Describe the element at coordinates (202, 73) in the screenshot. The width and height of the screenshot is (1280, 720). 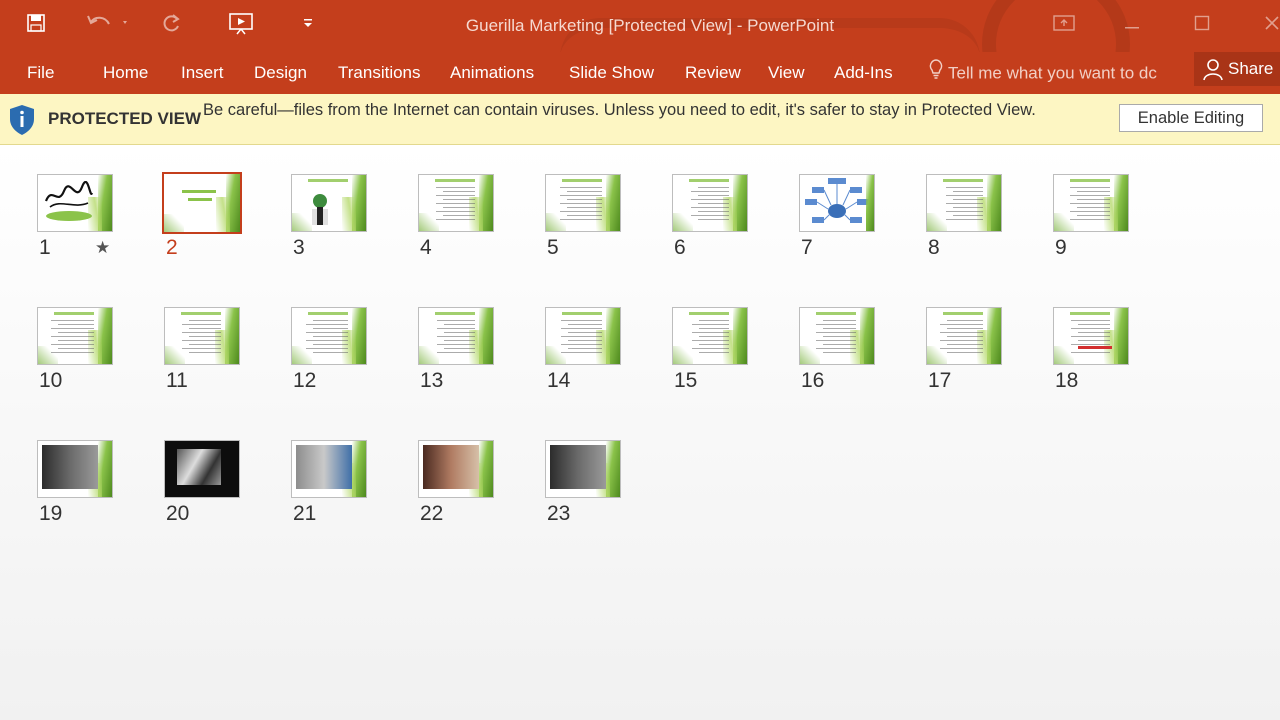
I see `tab-insert: Insert` at that location.